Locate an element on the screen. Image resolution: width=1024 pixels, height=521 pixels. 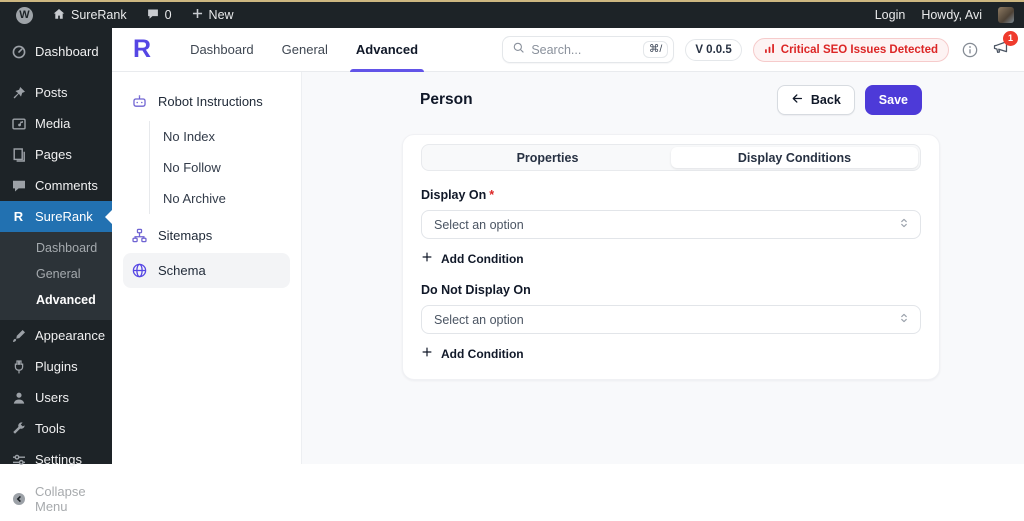
back-button: Back is located at coordinates (815, 100).